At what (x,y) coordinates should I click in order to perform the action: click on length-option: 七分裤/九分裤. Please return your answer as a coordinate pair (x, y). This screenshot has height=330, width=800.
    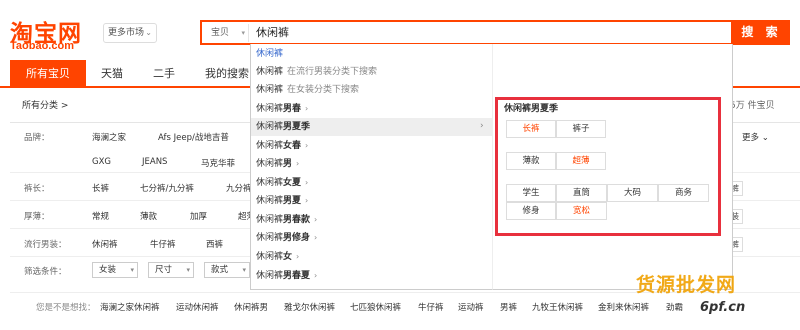
    Looking at the image, I should click on (167, 188).